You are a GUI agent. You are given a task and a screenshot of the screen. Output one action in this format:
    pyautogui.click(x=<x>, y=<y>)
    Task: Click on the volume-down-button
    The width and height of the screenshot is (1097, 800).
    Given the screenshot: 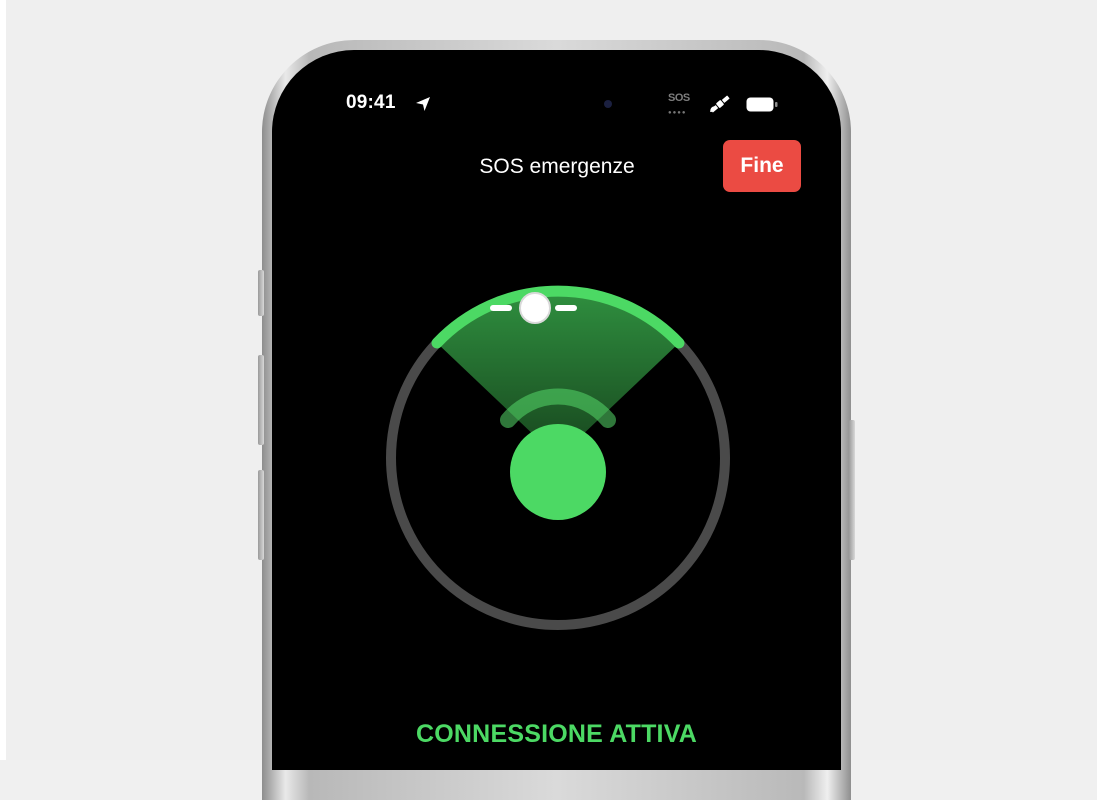 What is the action you would take?
    pyautogui.click(x=261, y=515)
    